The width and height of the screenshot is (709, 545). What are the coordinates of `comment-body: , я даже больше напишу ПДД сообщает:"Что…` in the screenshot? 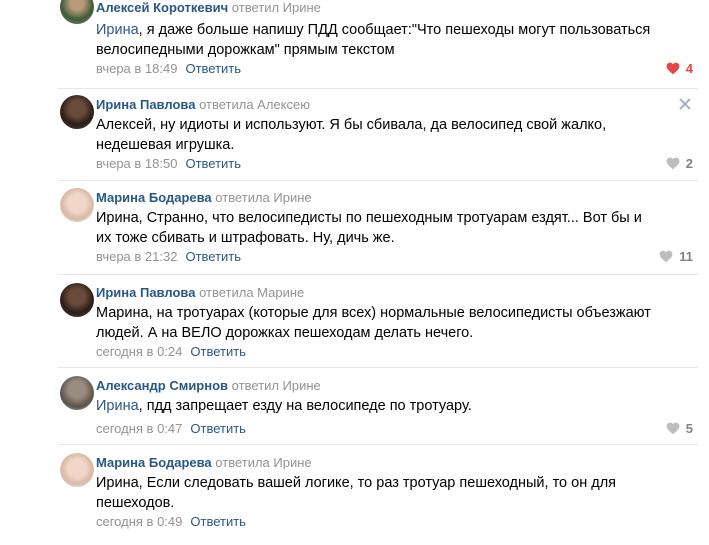 It's located at (373, 40).